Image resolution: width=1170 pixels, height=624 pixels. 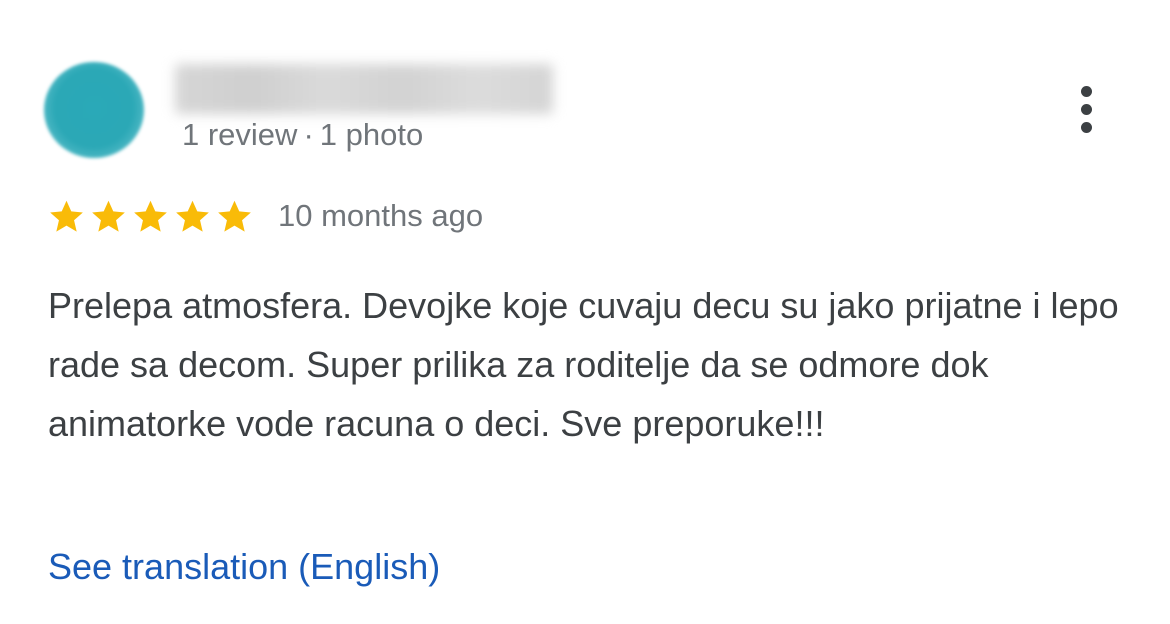 I want to click on reviewer-name-blurred, so click(x=364, y=89).